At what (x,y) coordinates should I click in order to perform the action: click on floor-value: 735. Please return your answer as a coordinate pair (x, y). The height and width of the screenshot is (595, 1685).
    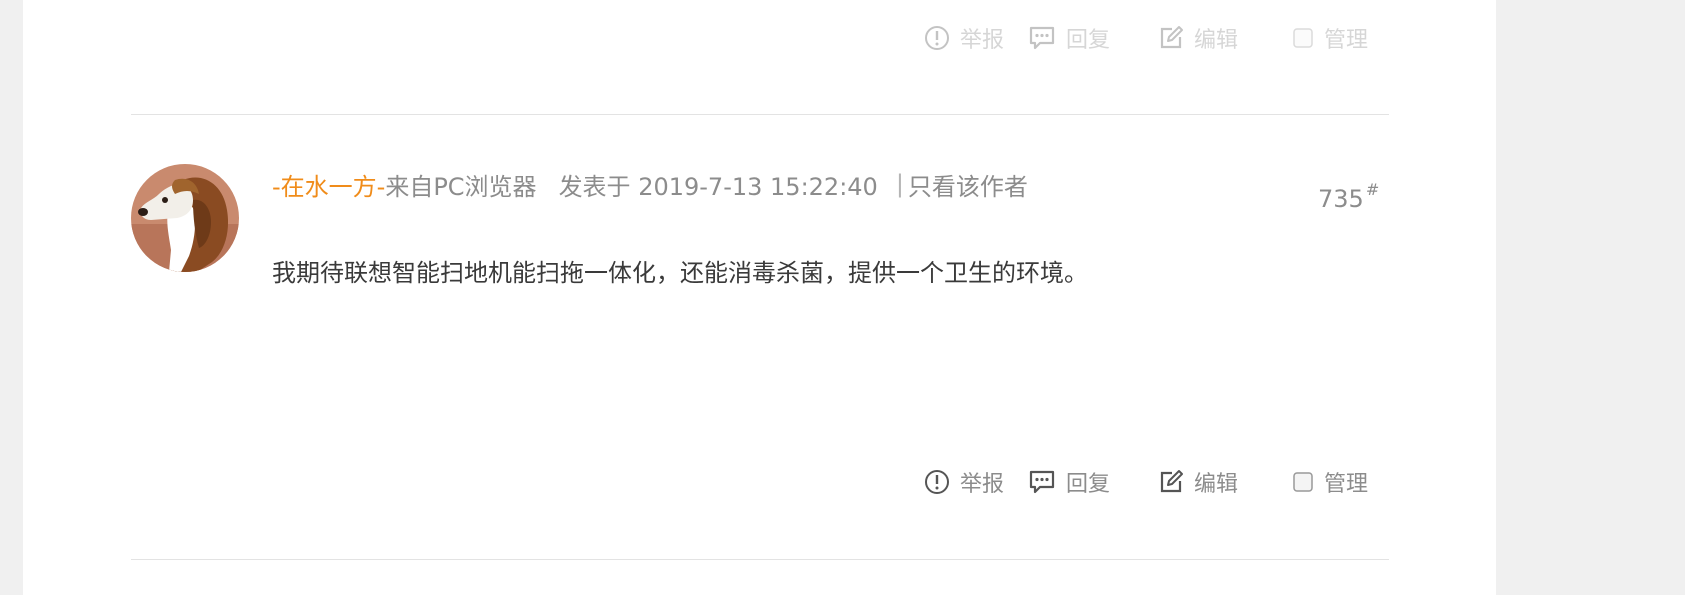
    Looking at the image, I should click on (1341, 199).